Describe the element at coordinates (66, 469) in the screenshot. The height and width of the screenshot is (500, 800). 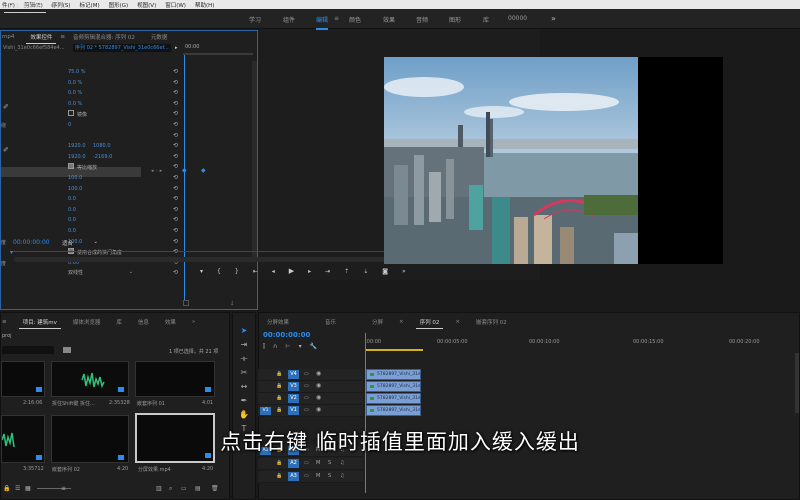
I see `project-item-name-5: 嵌套序列 02` at that location.